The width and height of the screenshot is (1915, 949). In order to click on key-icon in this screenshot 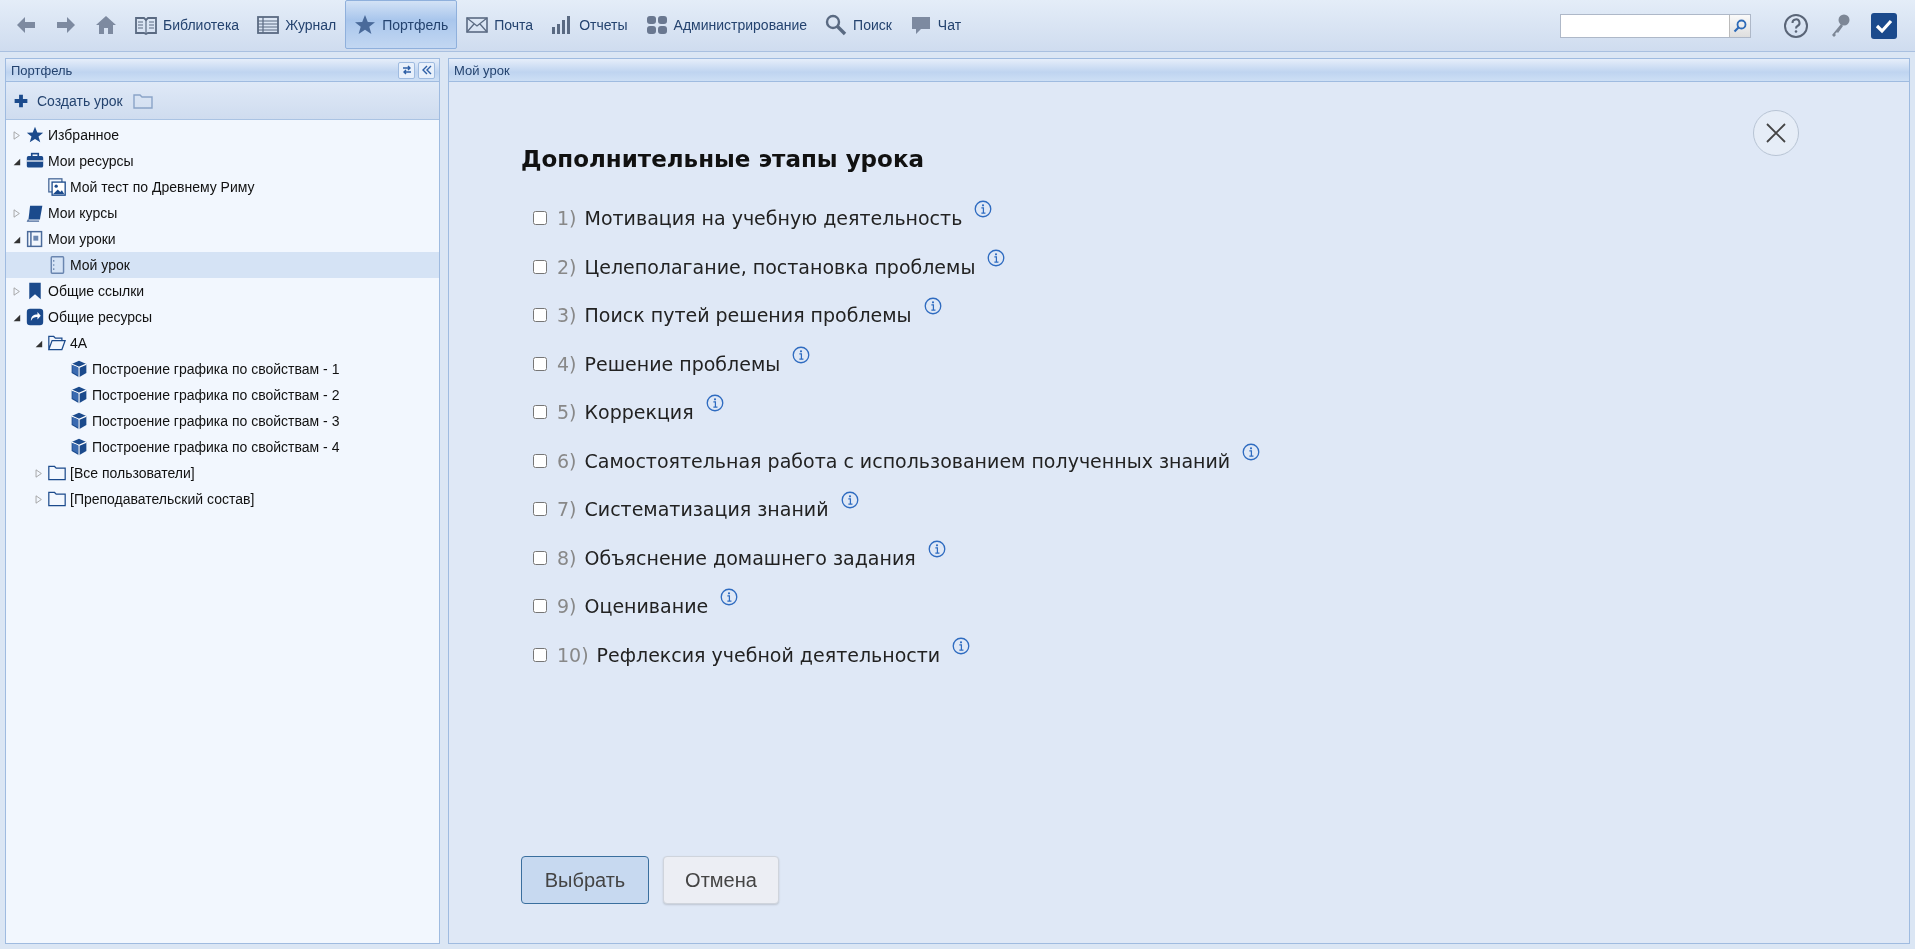, I will do `click(1840, 25)`.